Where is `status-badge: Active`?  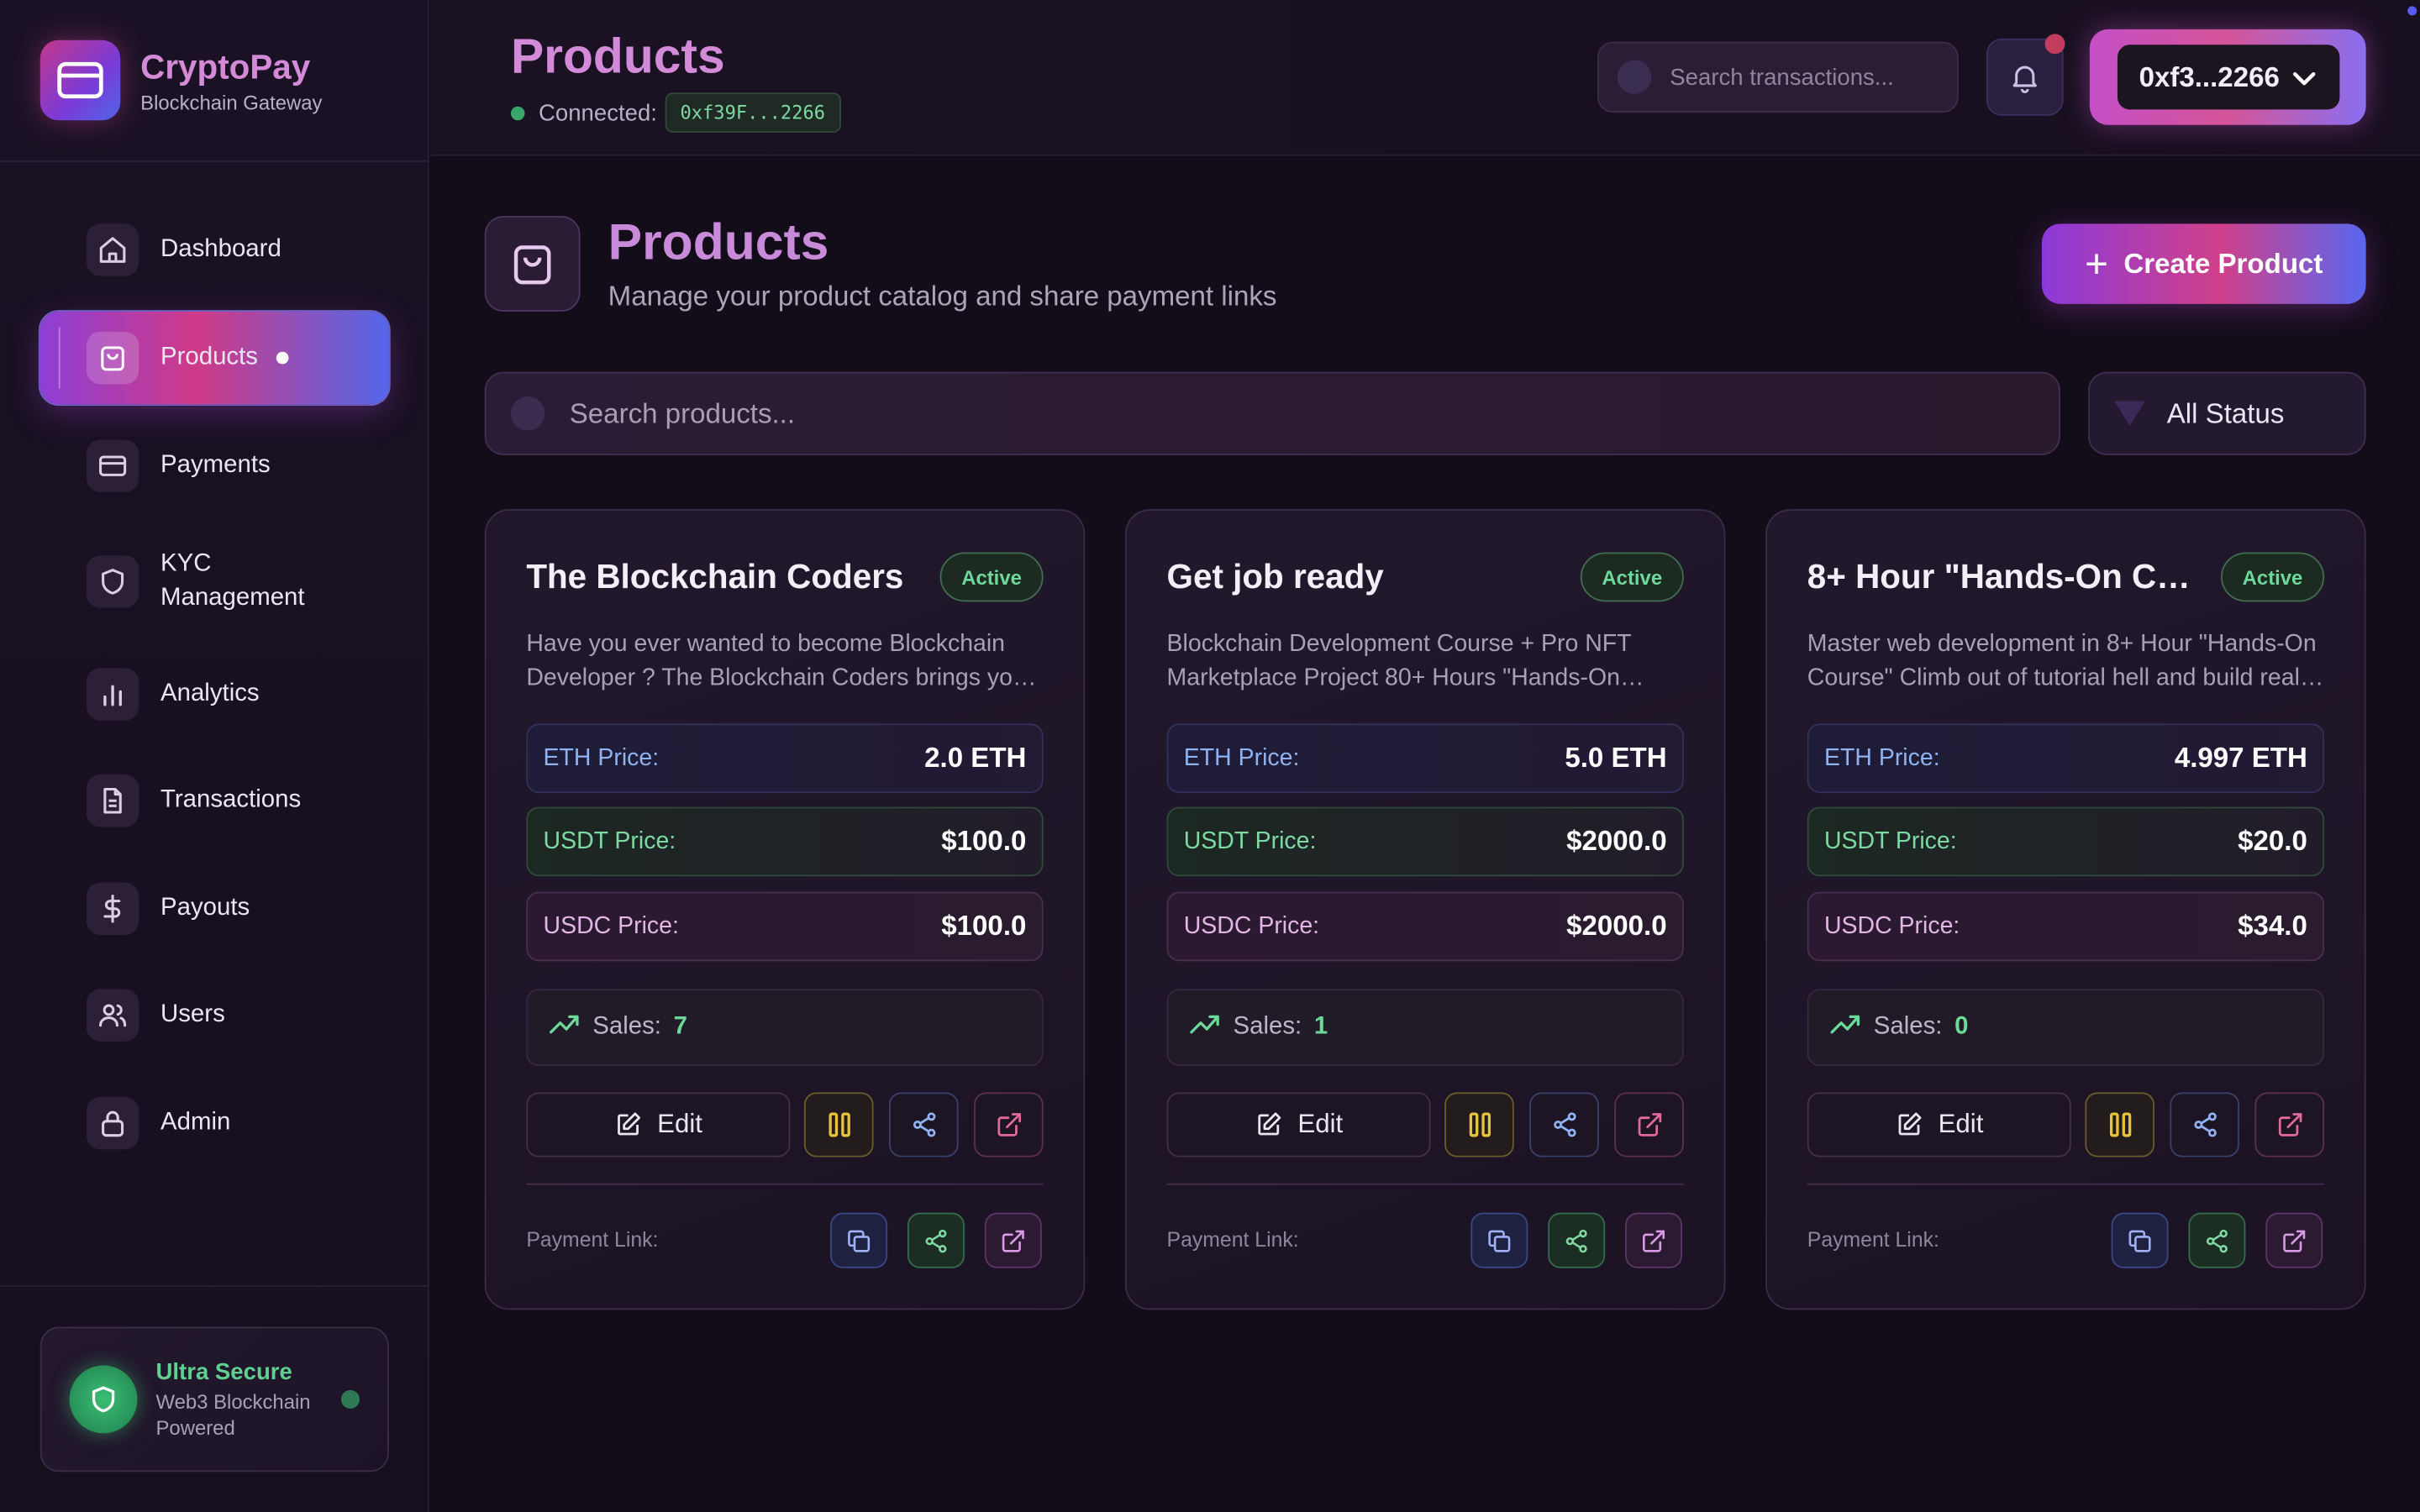 status-badge: Active is located at coordinates (2272, 577).